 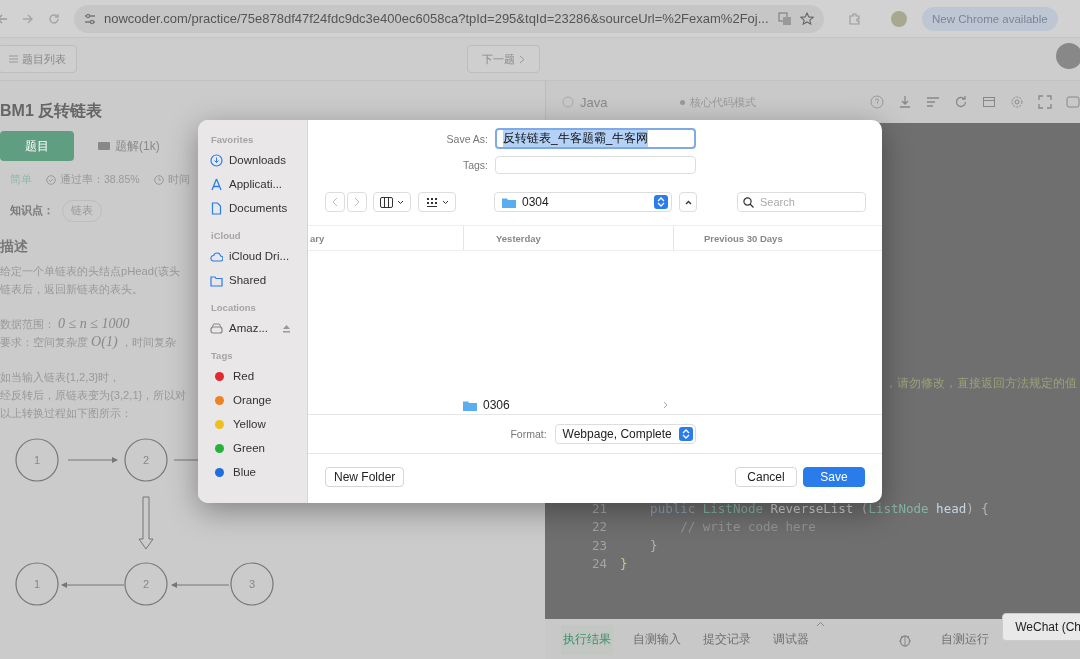 I want to click on sidebar-item: Yellow, so click(x=258, y=424).